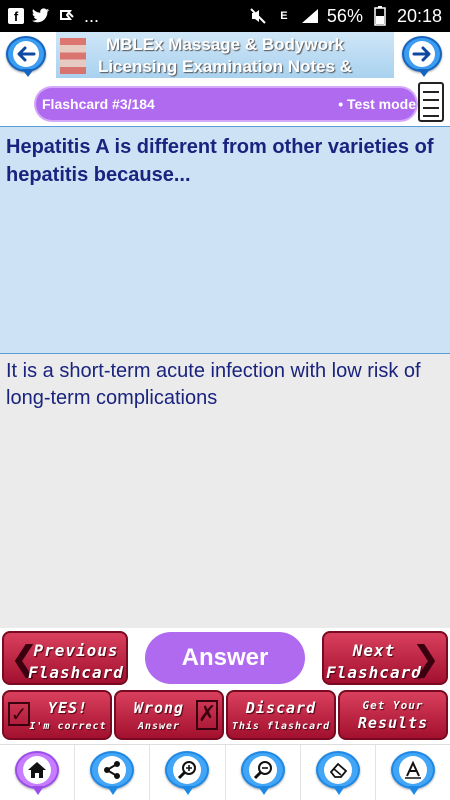 This screenshot has width=450, height=800. What do you see at coordinates (225, 16) in the screenshot?
I see `status-bar: f ... E 56% 20:18` at bounding box center [225, 16].